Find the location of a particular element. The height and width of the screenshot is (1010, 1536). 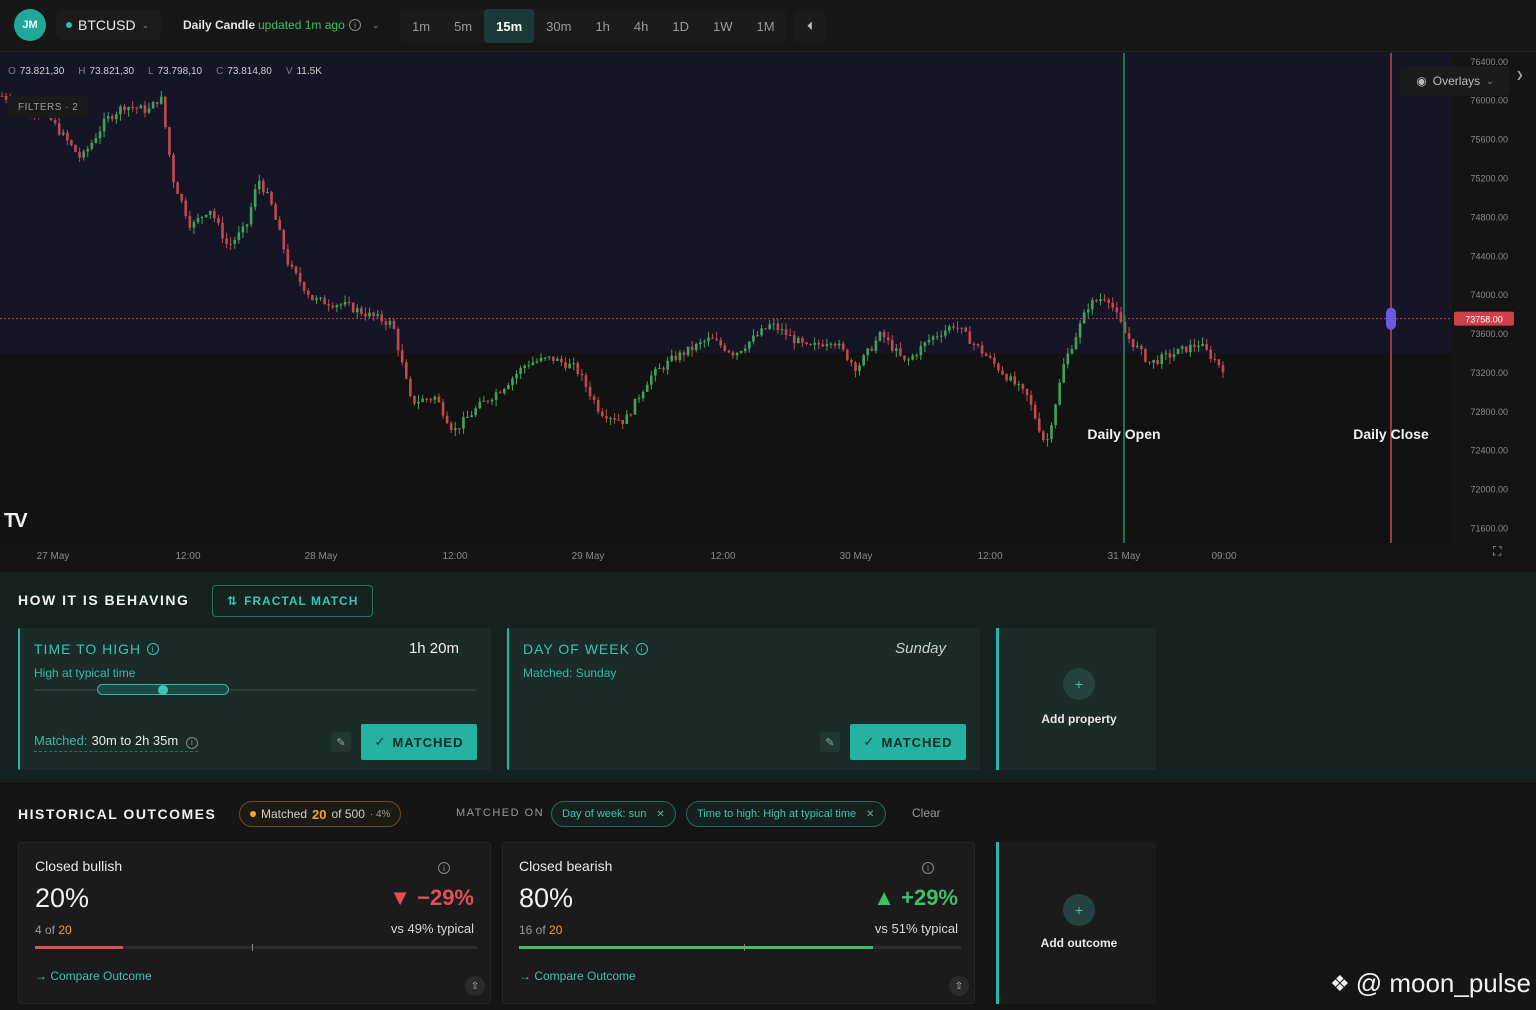

outcome-delta: ▲ +29% is located at coordinates (915, 897).